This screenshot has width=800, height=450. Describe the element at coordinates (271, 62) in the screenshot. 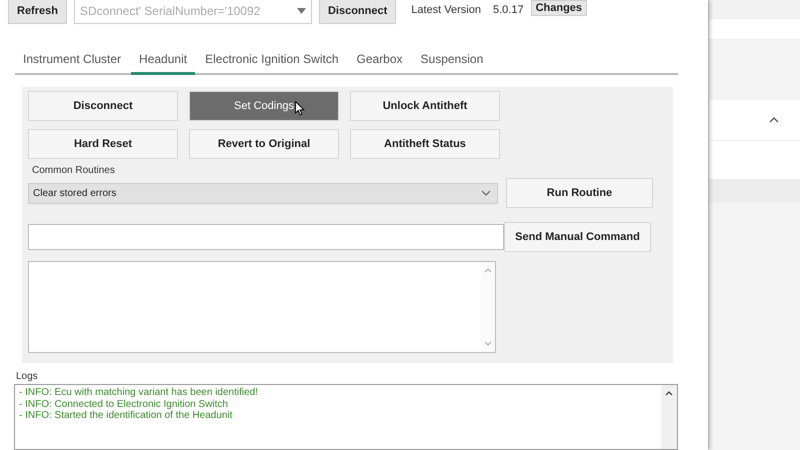

I see `tab: Electronic Ignition Switch` at that location.